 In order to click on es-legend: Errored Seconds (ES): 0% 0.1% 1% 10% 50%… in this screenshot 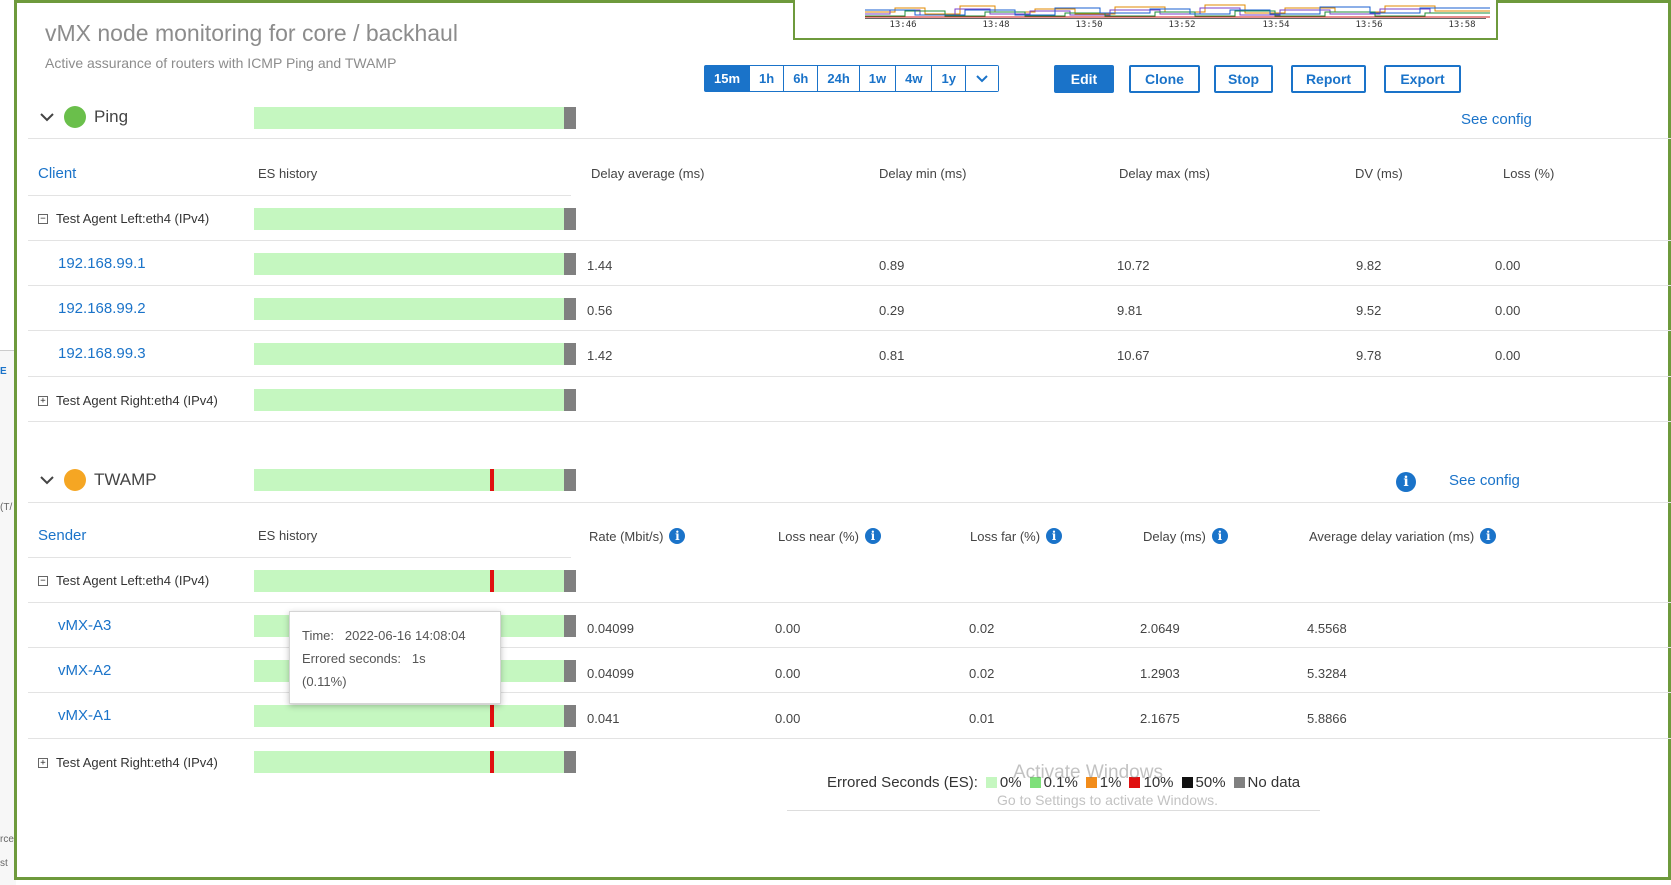, I will do `click(1063, 782)`.